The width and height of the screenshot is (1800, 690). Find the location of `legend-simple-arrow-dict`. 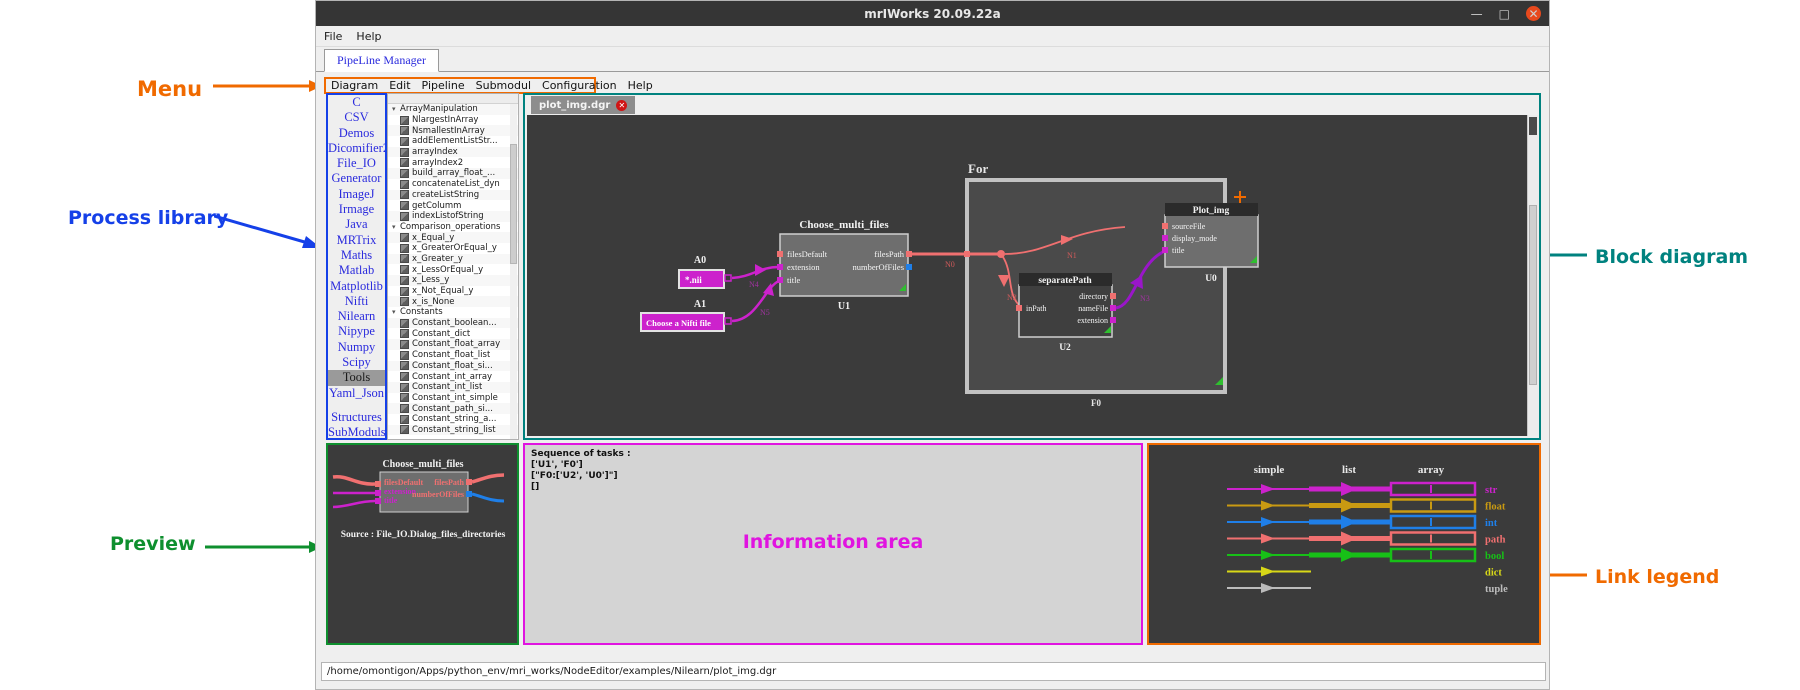

legend-simple-arrow-dict is located at coordinates (1268, 571).